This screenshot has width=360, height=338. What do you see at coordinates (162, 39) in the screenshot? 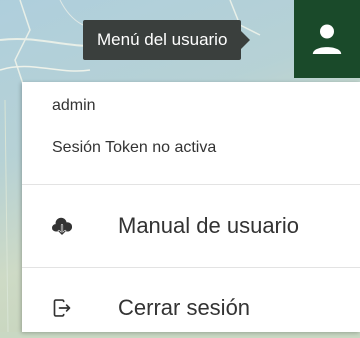
I see `tooltip-text: Menú del usuario` at bounding box center [162, 39].